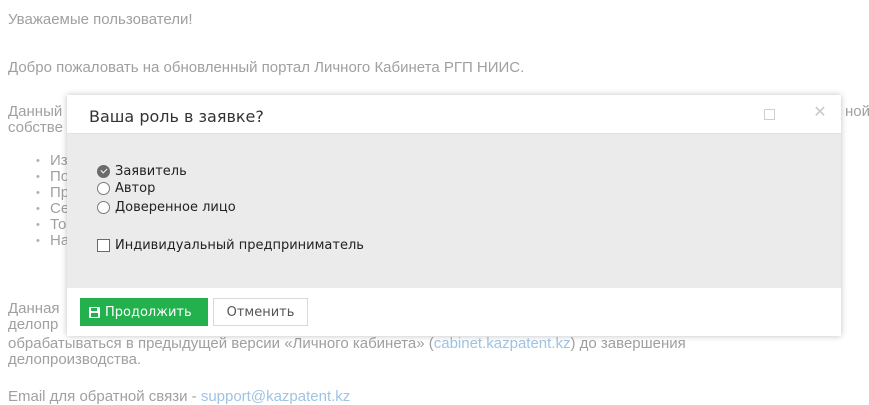 This screenshot has width=869, height=405. I want to click on dialog-title: Ваша роль в заявке?, so click(176, 116).